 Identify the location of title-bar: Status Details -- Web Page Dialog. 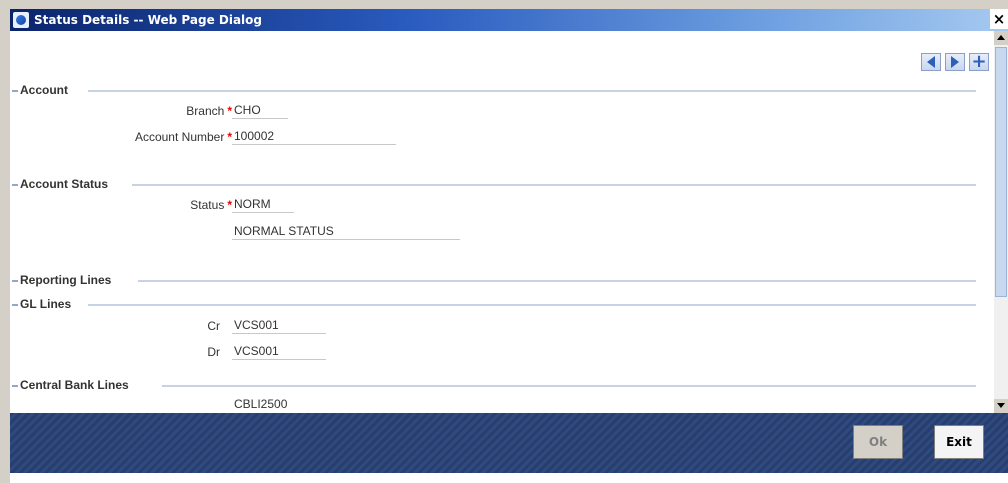
(509, 20).